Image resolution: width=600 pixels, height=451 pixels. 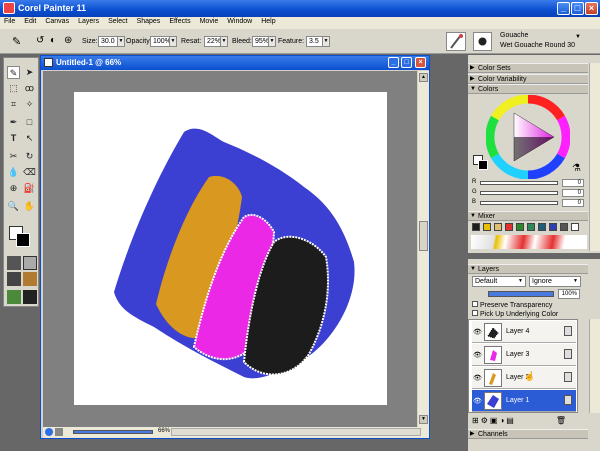 I want to click on rotate-page-icon: ↻, so click(x=29, y=156).